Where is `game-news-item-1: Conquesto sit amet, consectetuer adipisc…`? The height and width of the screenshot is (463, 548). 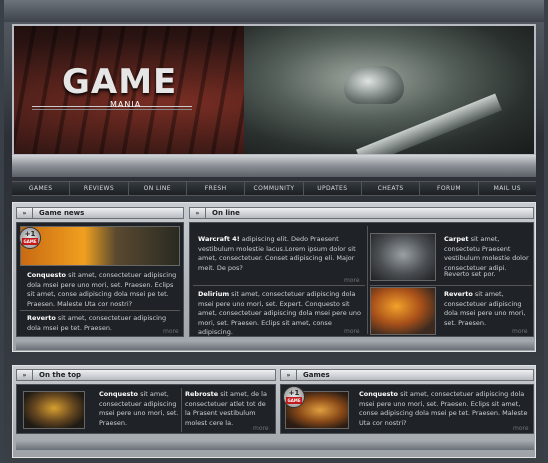
game-news-item-1: Conquesto sit amet, consectetuer adipisc… is located at coordinates (104, 290).